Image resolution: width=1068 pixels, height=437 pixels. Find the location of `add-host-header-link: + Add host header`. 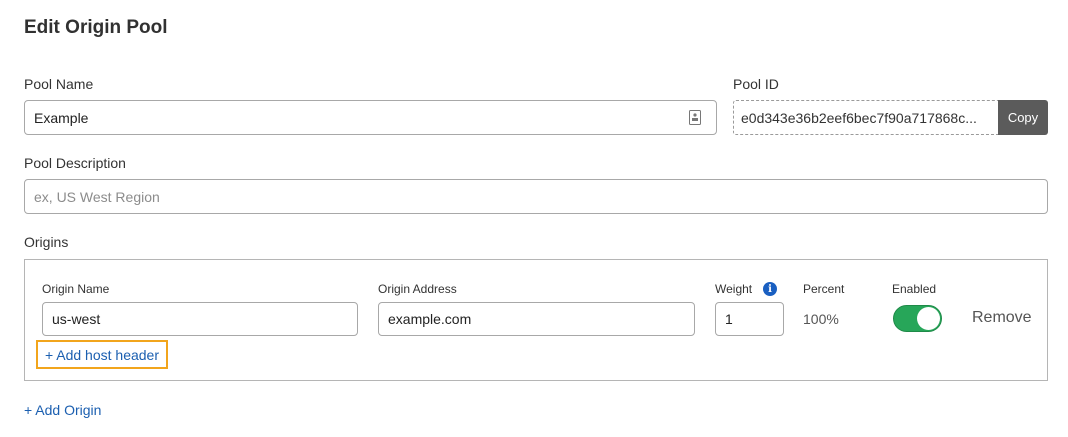

add-host-header-link: + Add host header is located at coordinates (102, 354).